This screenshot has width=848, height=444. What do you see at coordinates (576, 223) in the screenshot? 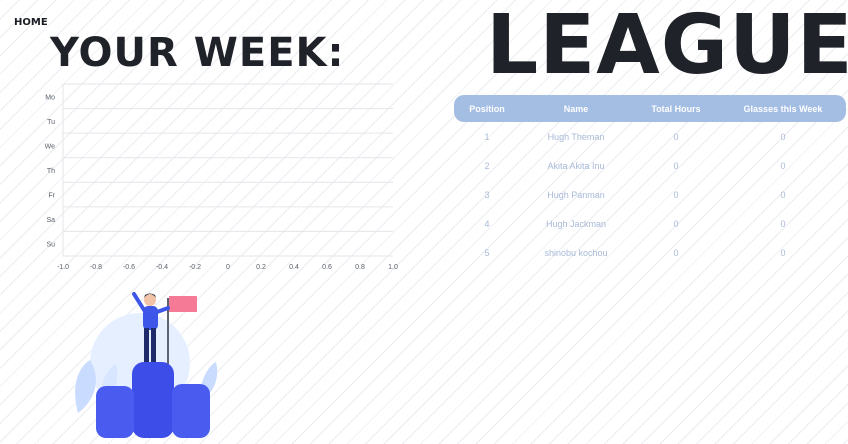
I see `cell-name: Hugh Jackman` at bounding box center [576, 223].